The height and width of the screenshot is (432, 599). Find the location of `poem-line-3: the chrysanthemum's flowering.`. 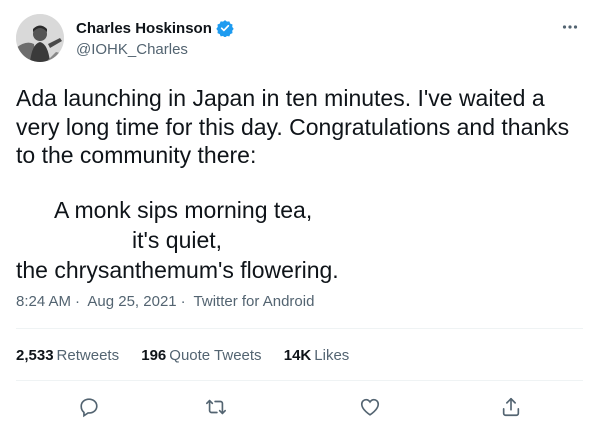

poem-line-3: the chrysanthemum's flowering. is located at coordinates (177, 270).